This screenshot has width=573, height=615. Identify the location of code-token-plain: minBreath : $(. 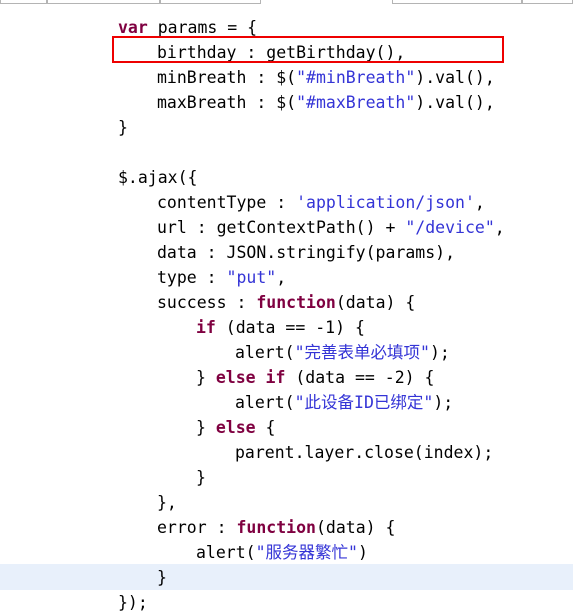
(227, 77).